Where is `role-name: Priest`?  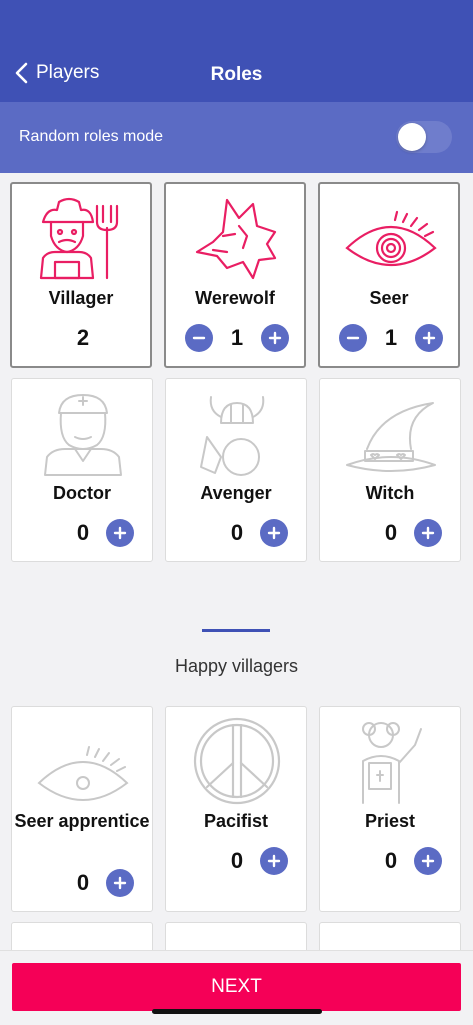
role-name: Priest is located at coordinates (390, 821).